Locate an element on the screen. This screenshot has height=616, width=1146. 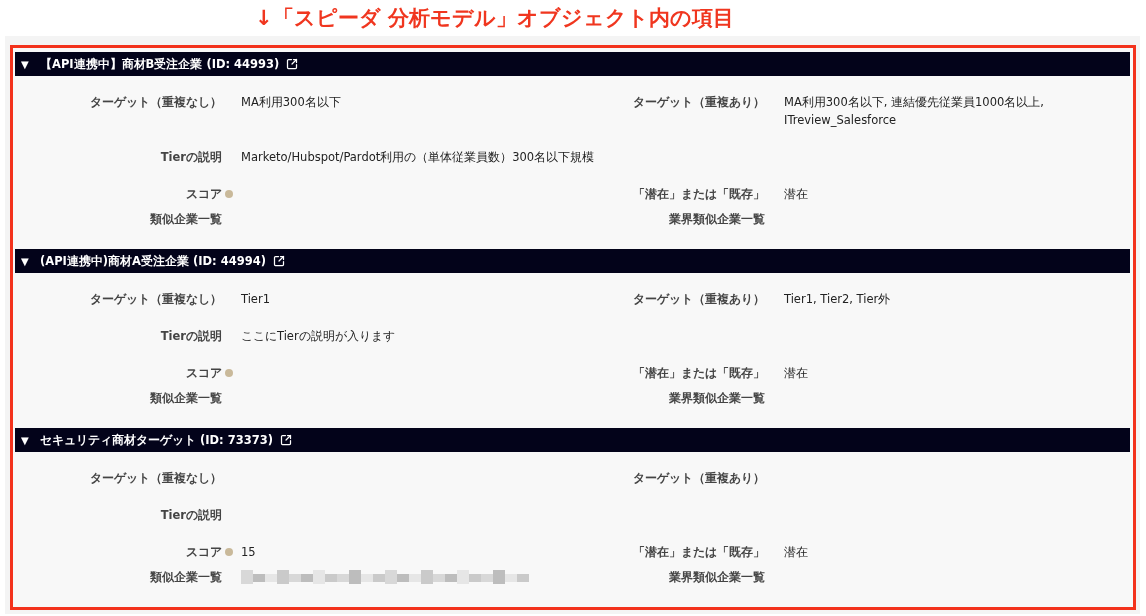
section-title: (API連携中)商材A受注企業 (ID: 44994) is located at coordinates (153, 261).